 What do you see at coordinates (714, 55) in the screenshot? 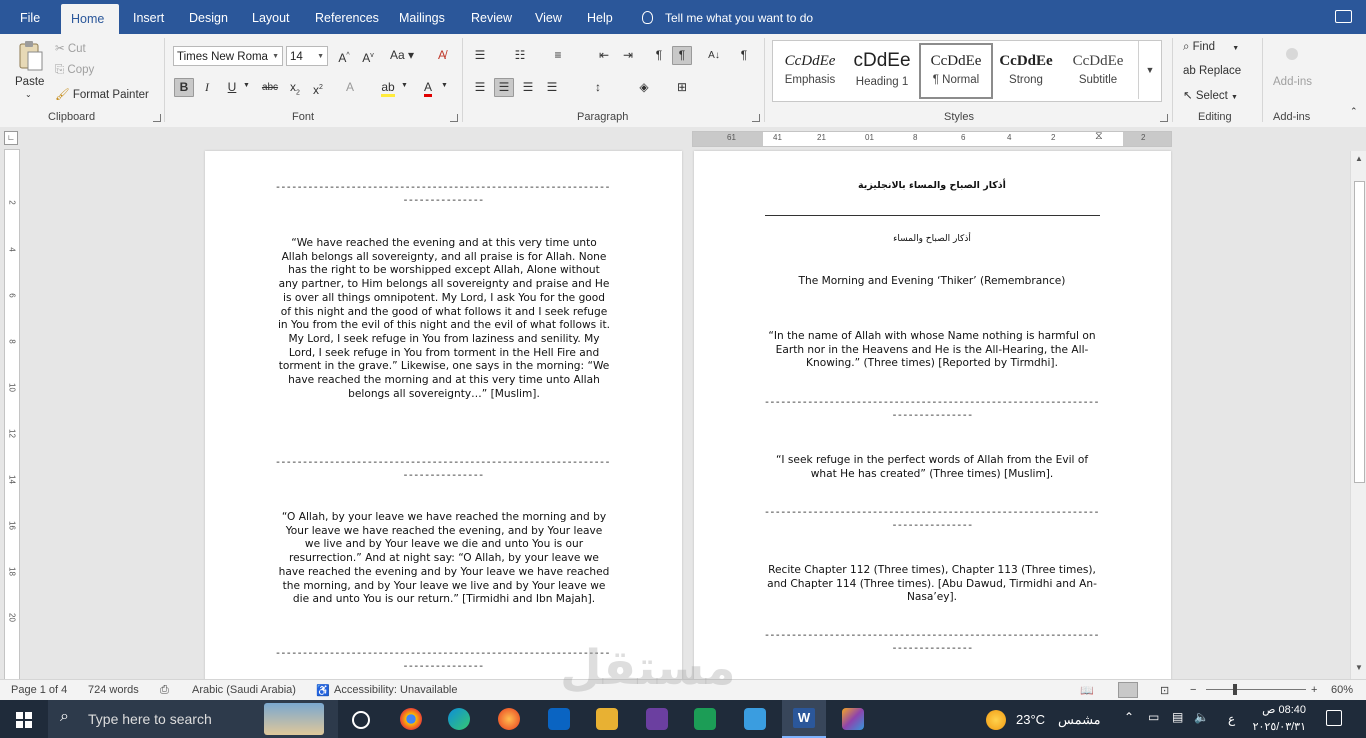
I see `sort-icon: A↓` at bounding box center [714, 55].